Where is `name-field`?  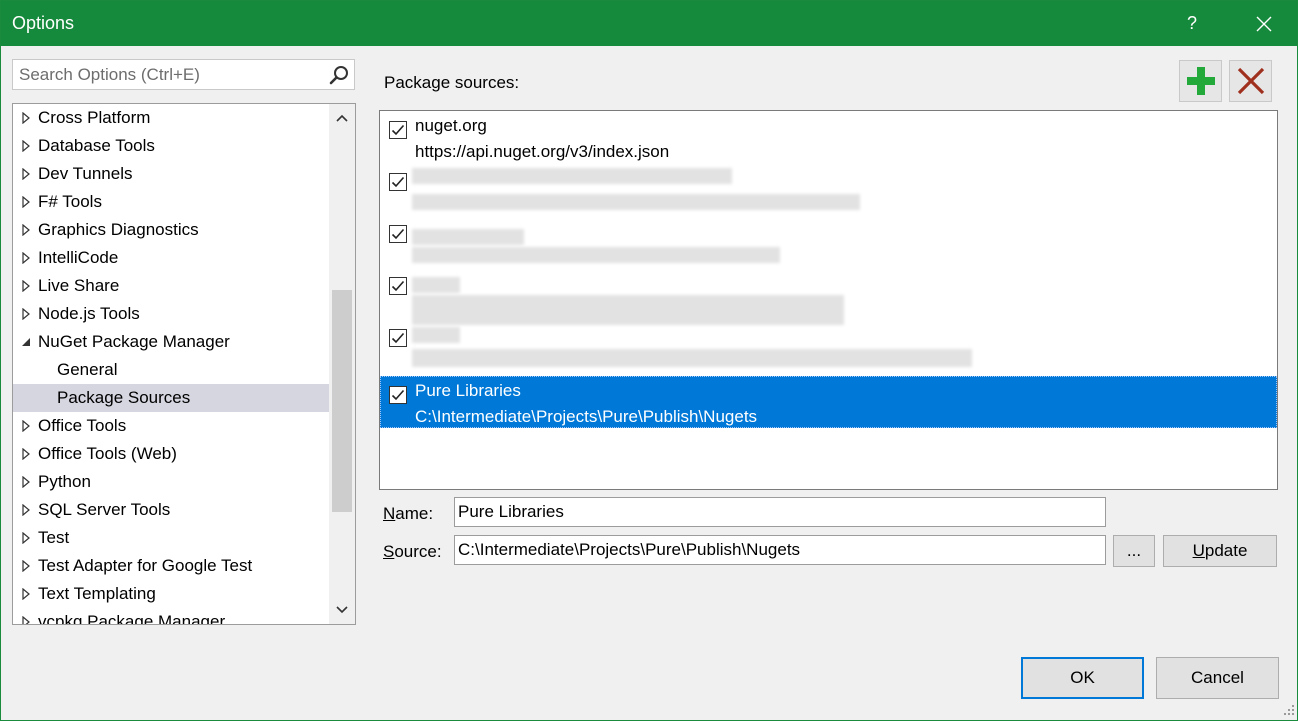
name-field is located at coordinates (780, 512).